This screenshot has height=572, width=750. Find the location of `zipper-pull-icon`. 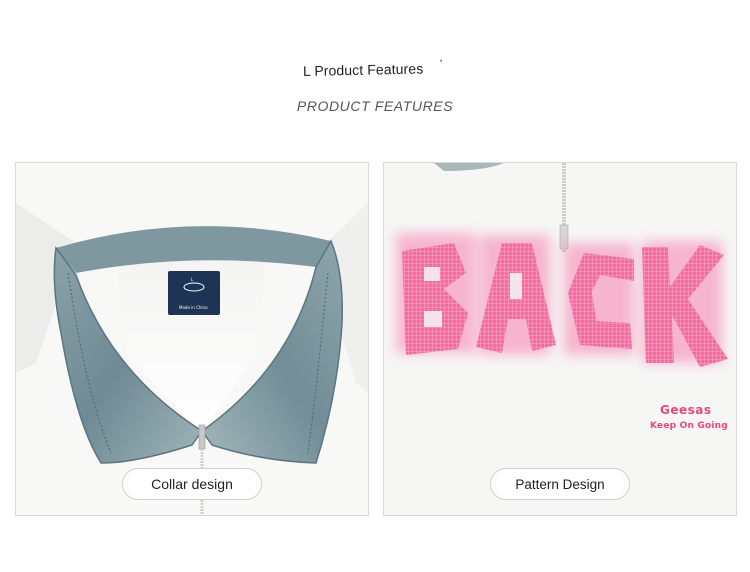

zipper-pull-icon is located at coordinates (202, 437).